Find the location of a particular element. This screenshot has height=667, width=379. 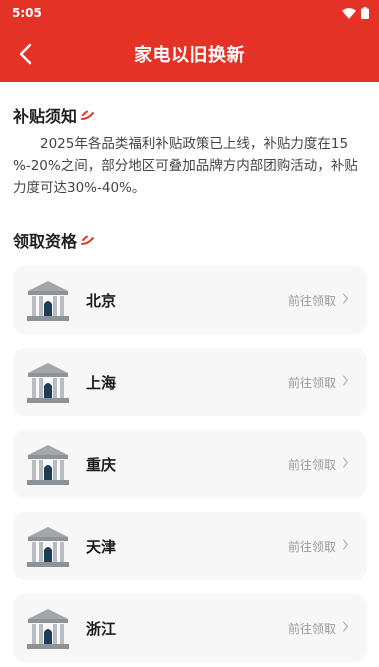

region-card: 浙江 前往领取 is located at coordinates (190, 628).